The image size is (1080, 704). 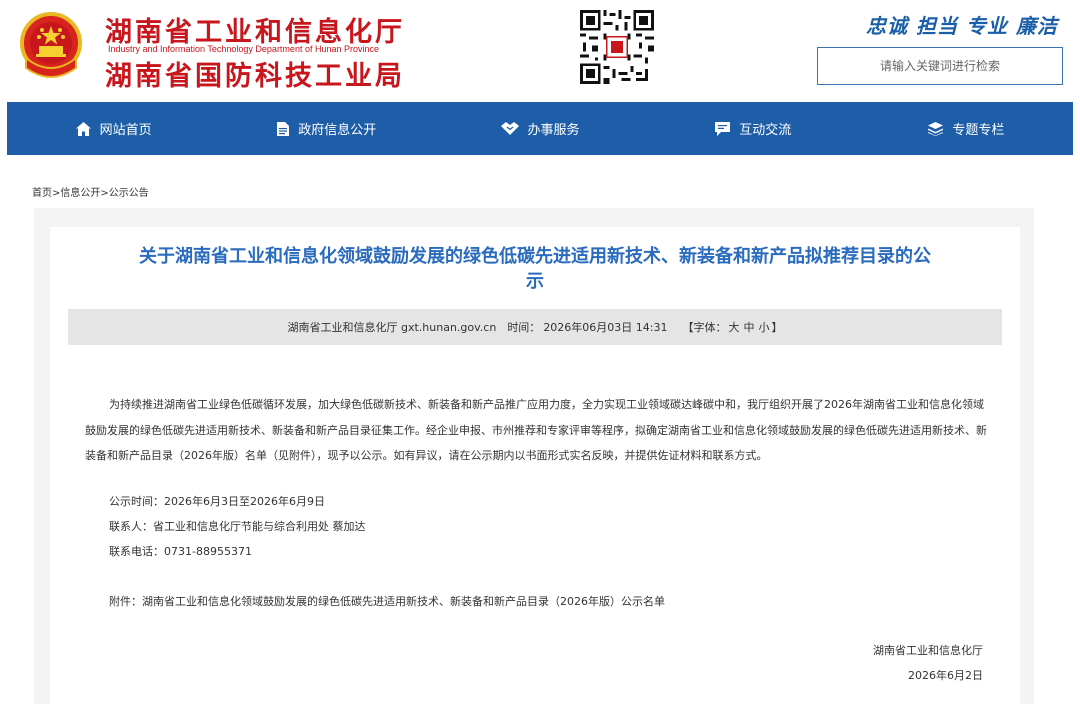 I want to click on font-size-medium-button: 中, so click(x=749, y=327).